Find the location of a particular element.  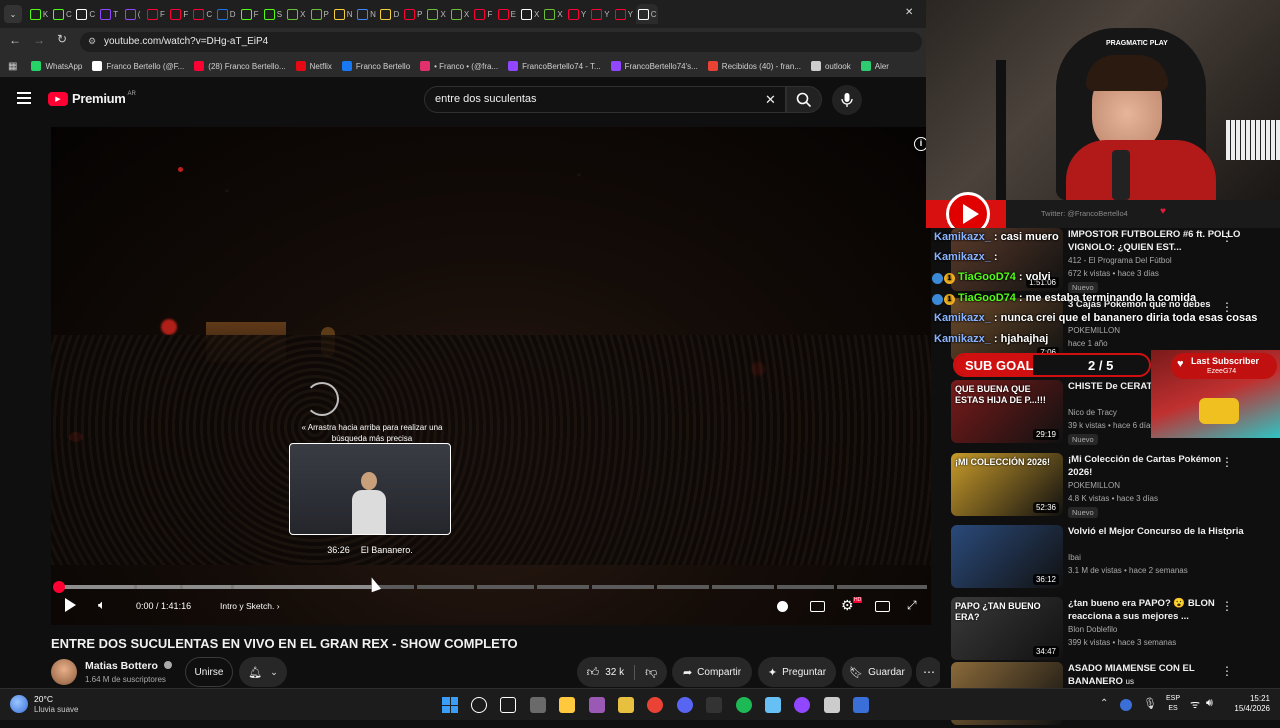

video-thumbnail: 7:06 is located at coordinates (1007, 329).